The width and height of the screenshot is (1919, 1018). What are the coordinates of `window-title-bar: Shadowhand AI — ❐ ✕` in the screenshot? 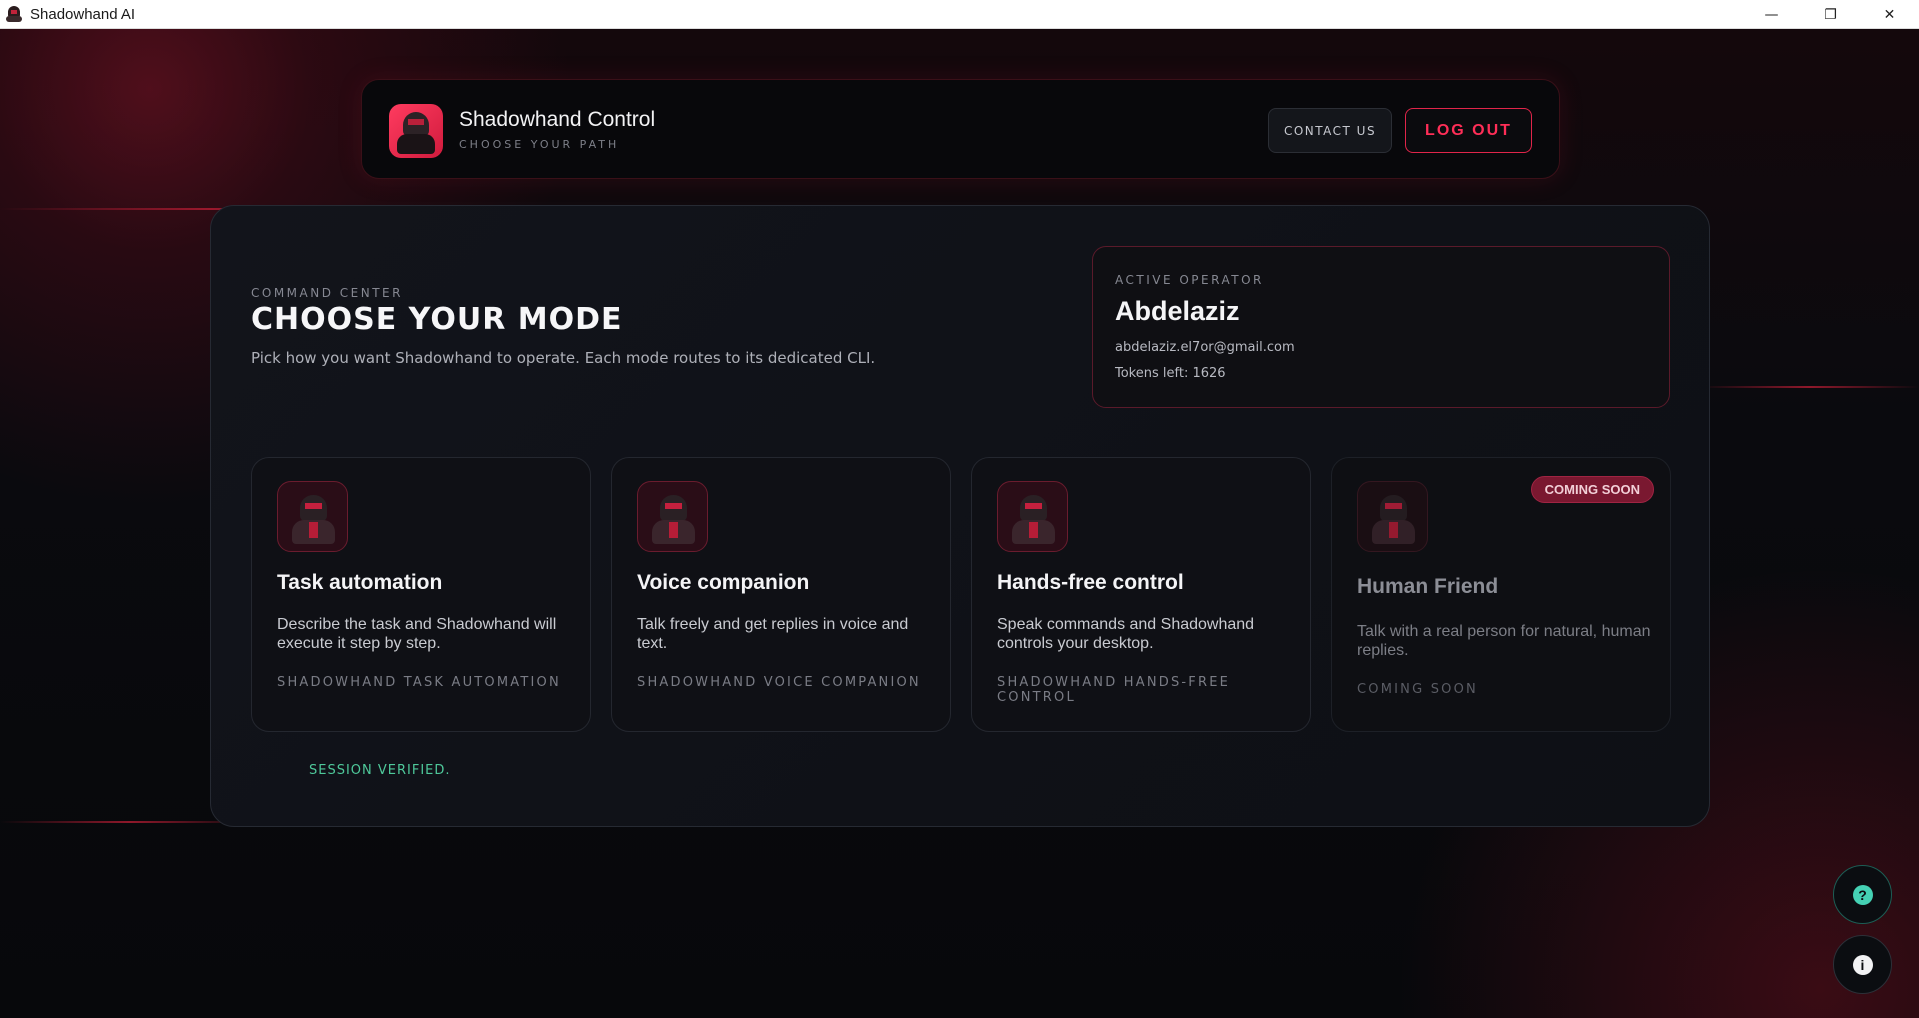 It's located at (959, 14).